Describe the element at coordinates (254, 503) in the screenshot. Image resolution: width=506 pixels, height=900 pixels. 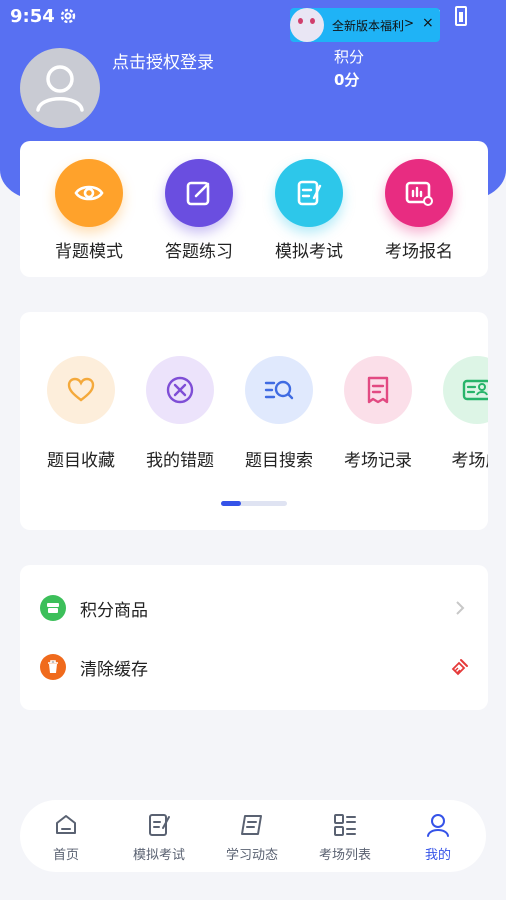
I see `carousel-pager` at that location.